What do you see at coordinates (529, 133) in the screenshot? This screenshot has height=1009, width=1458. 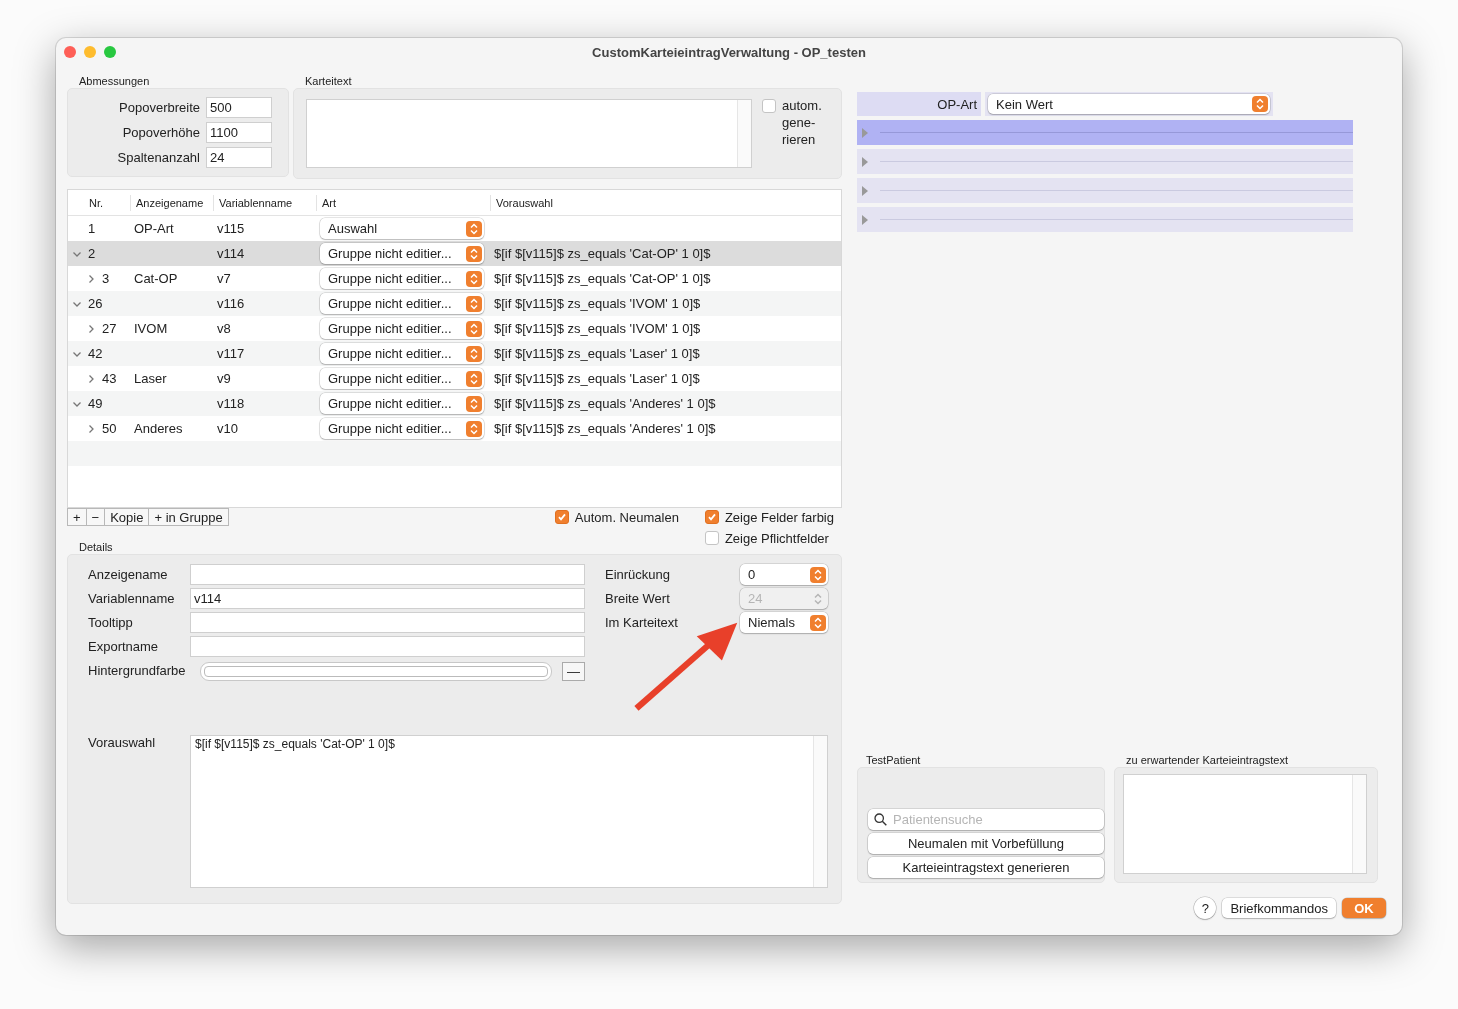 I see `karteitext-area` at bounding box center [529, 133].